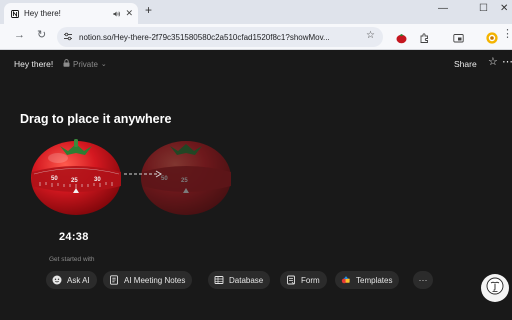 This screenshot has width=512, height=320. I want to click on chip-templates: Templates, so click(367, 280).